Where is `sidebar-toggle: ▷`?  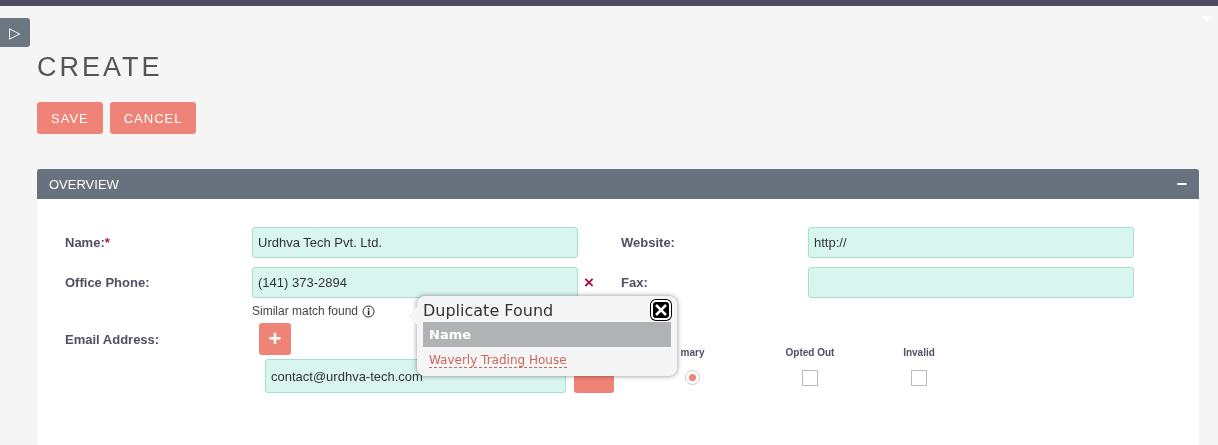 sidebar-toggle: ▷ is located at coordinates (15, 32).